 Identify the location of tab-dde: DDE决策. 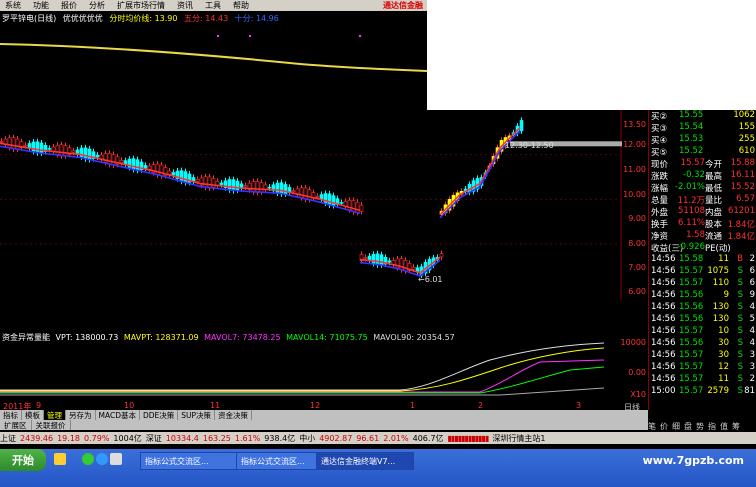
(159, 415).